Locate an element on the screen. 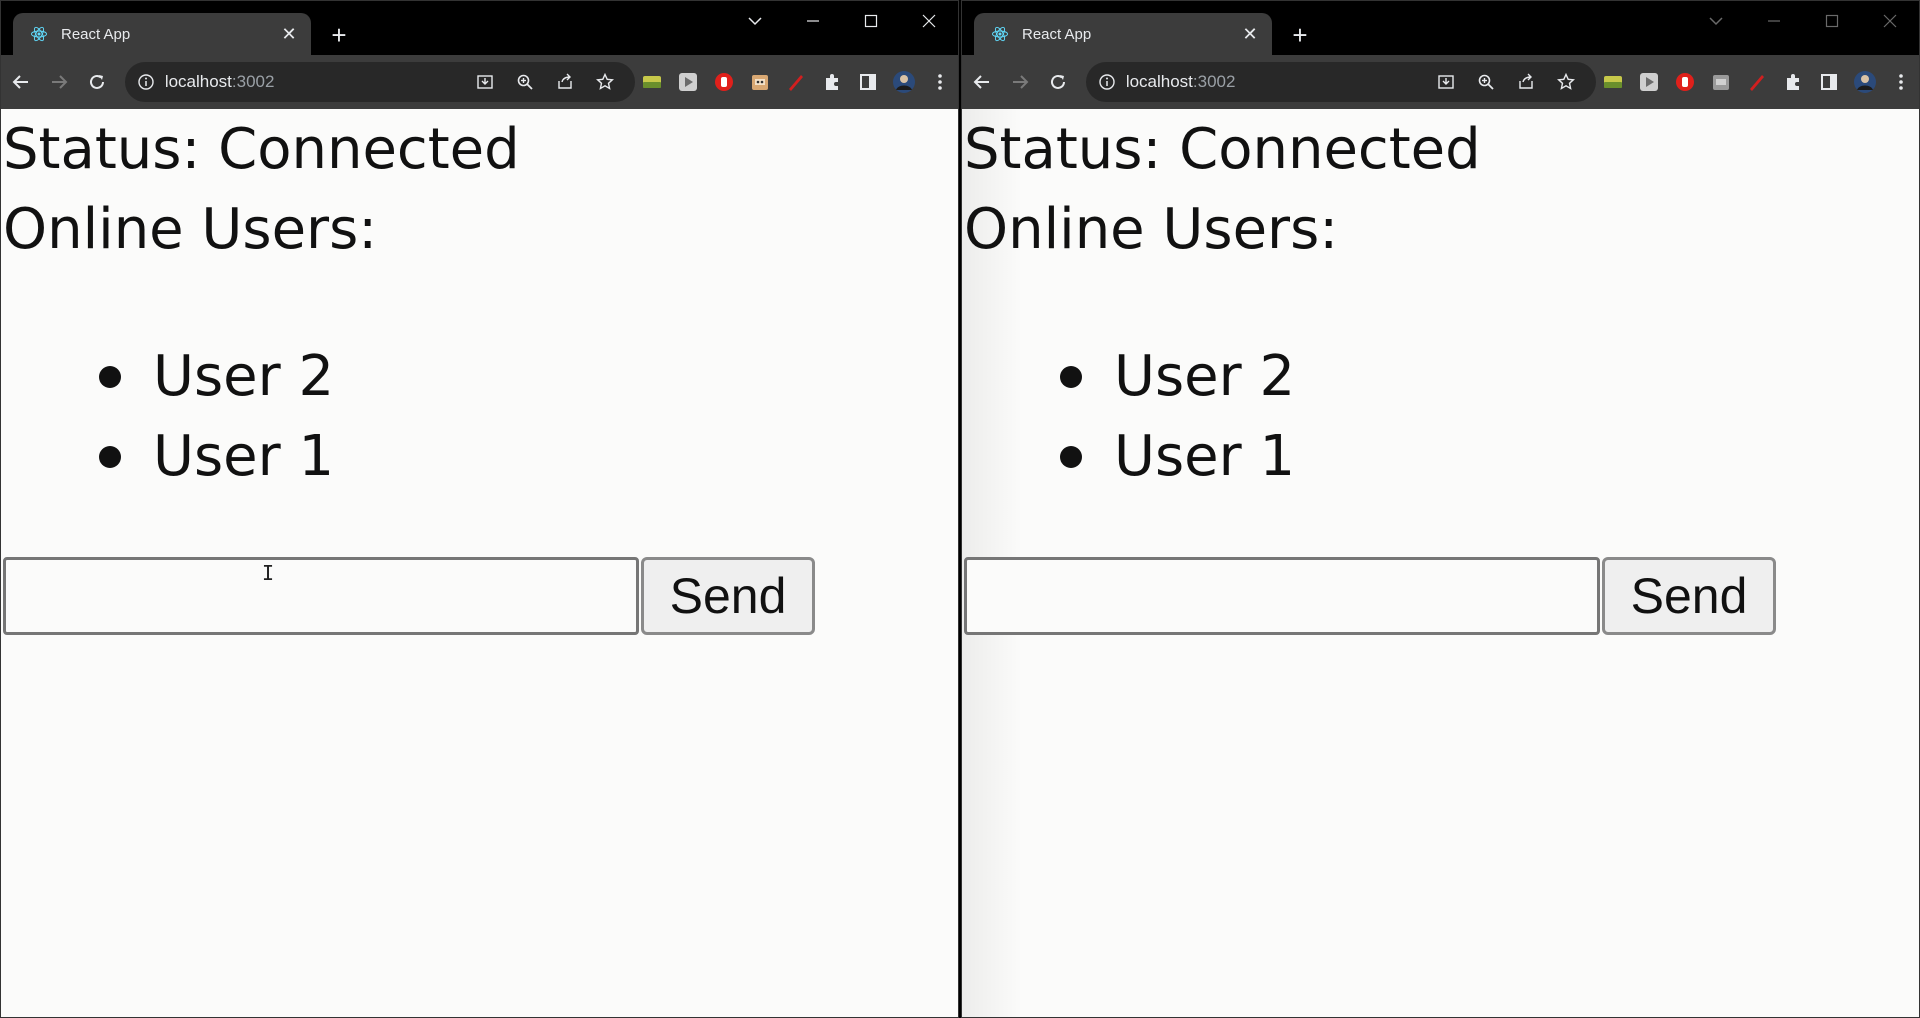 This screenshot has height=1018, width=1920. text-cursor-icon: I is located at coordinates (268, 573).